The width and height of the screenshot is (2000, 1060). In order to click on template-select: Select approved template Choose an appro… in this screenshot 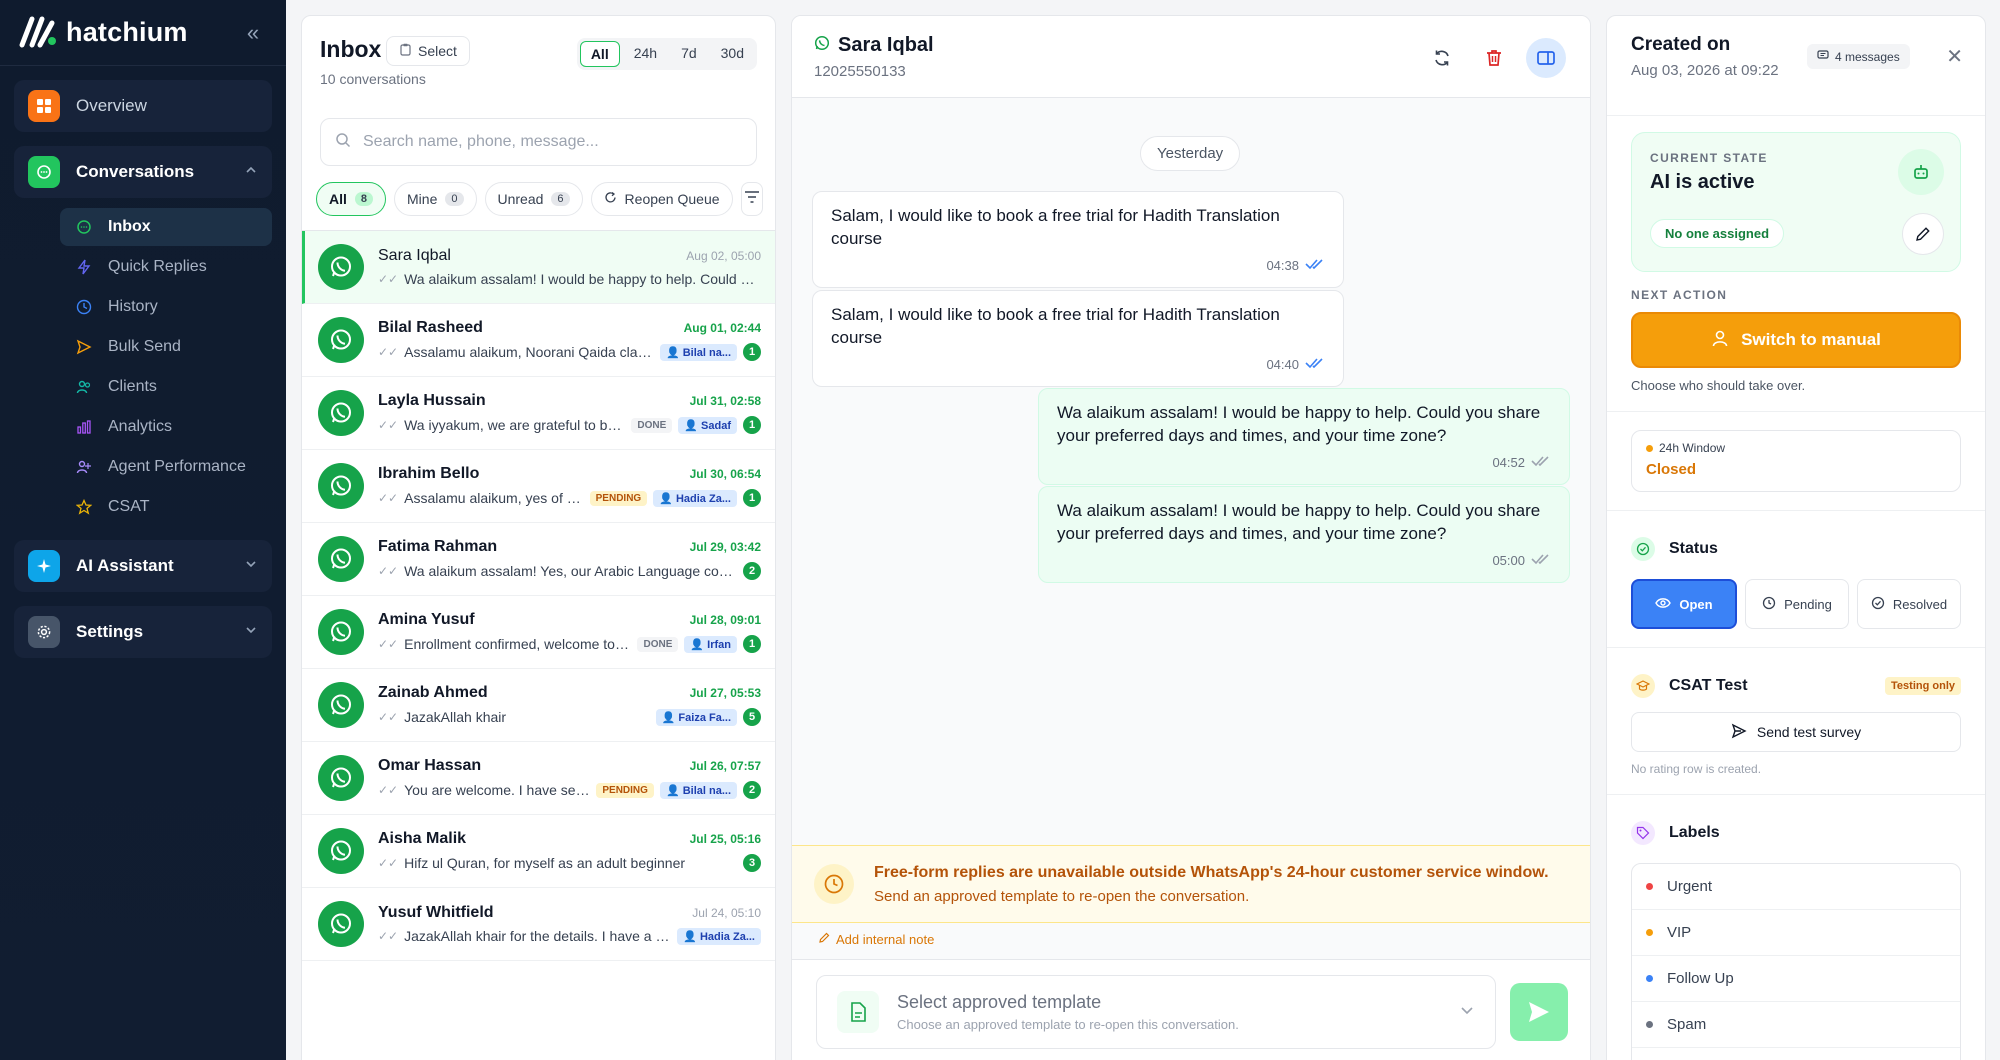, I will do `click(1156, 1012)`.